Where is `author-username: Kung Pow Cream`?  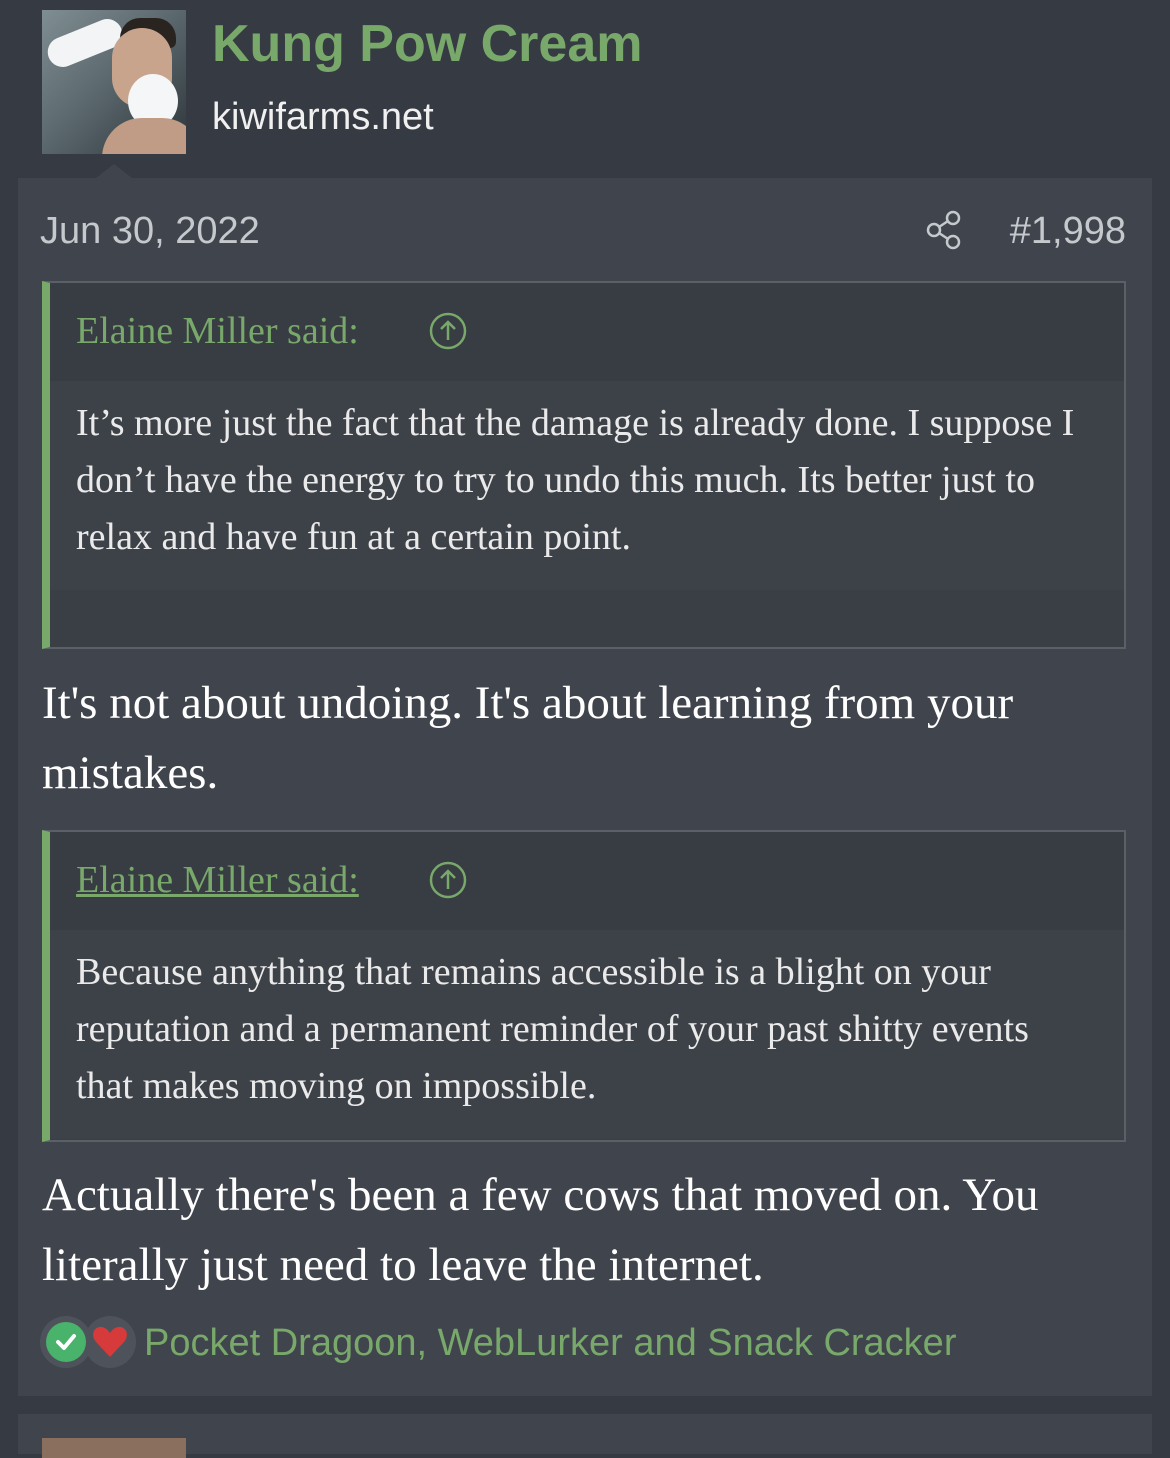 author-username: Kung Pow Cream is located at coordinates (427, 44).